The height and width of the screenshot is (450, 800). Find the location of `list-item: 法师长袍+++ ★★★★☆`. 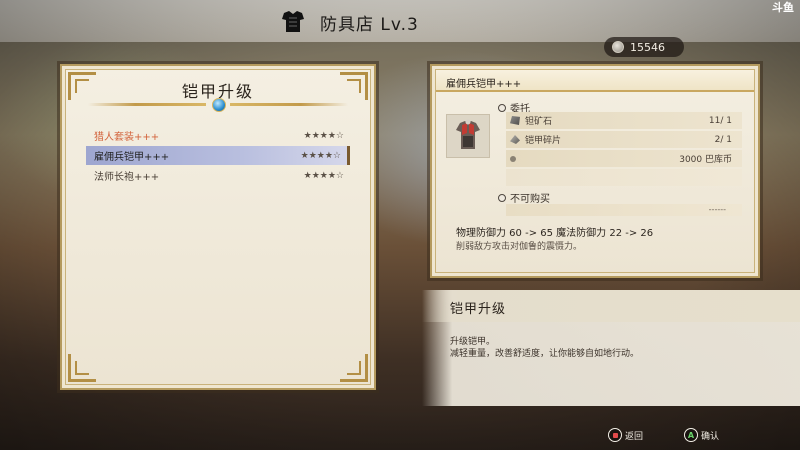

list-item: 法师长袍+++ ★★★★☆ is located at coordinates (218, 175).